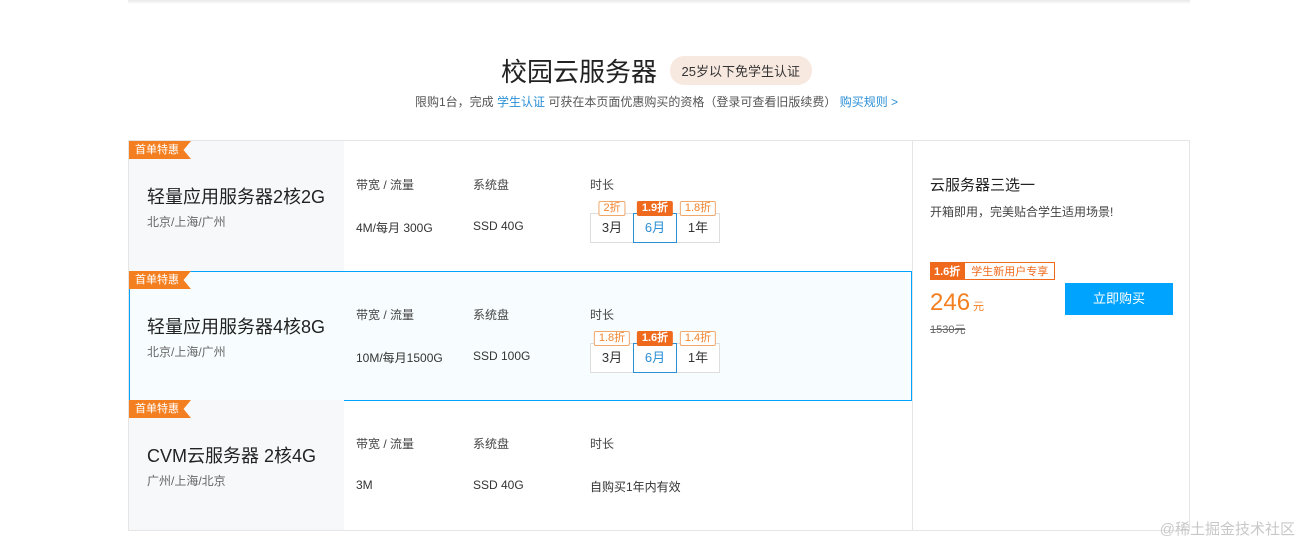 The width and height of the screenshot is (1313, 555). Describe the element at coordinates (236, 197) in the screenshot. I see `plan-name: 轻量应用服务器2核2G` at that location.